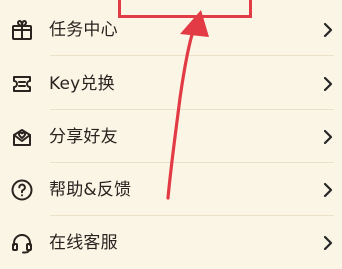  Describe the element at coordinates (22, 30) in the screenshot. I see `gift-icon` at that location.